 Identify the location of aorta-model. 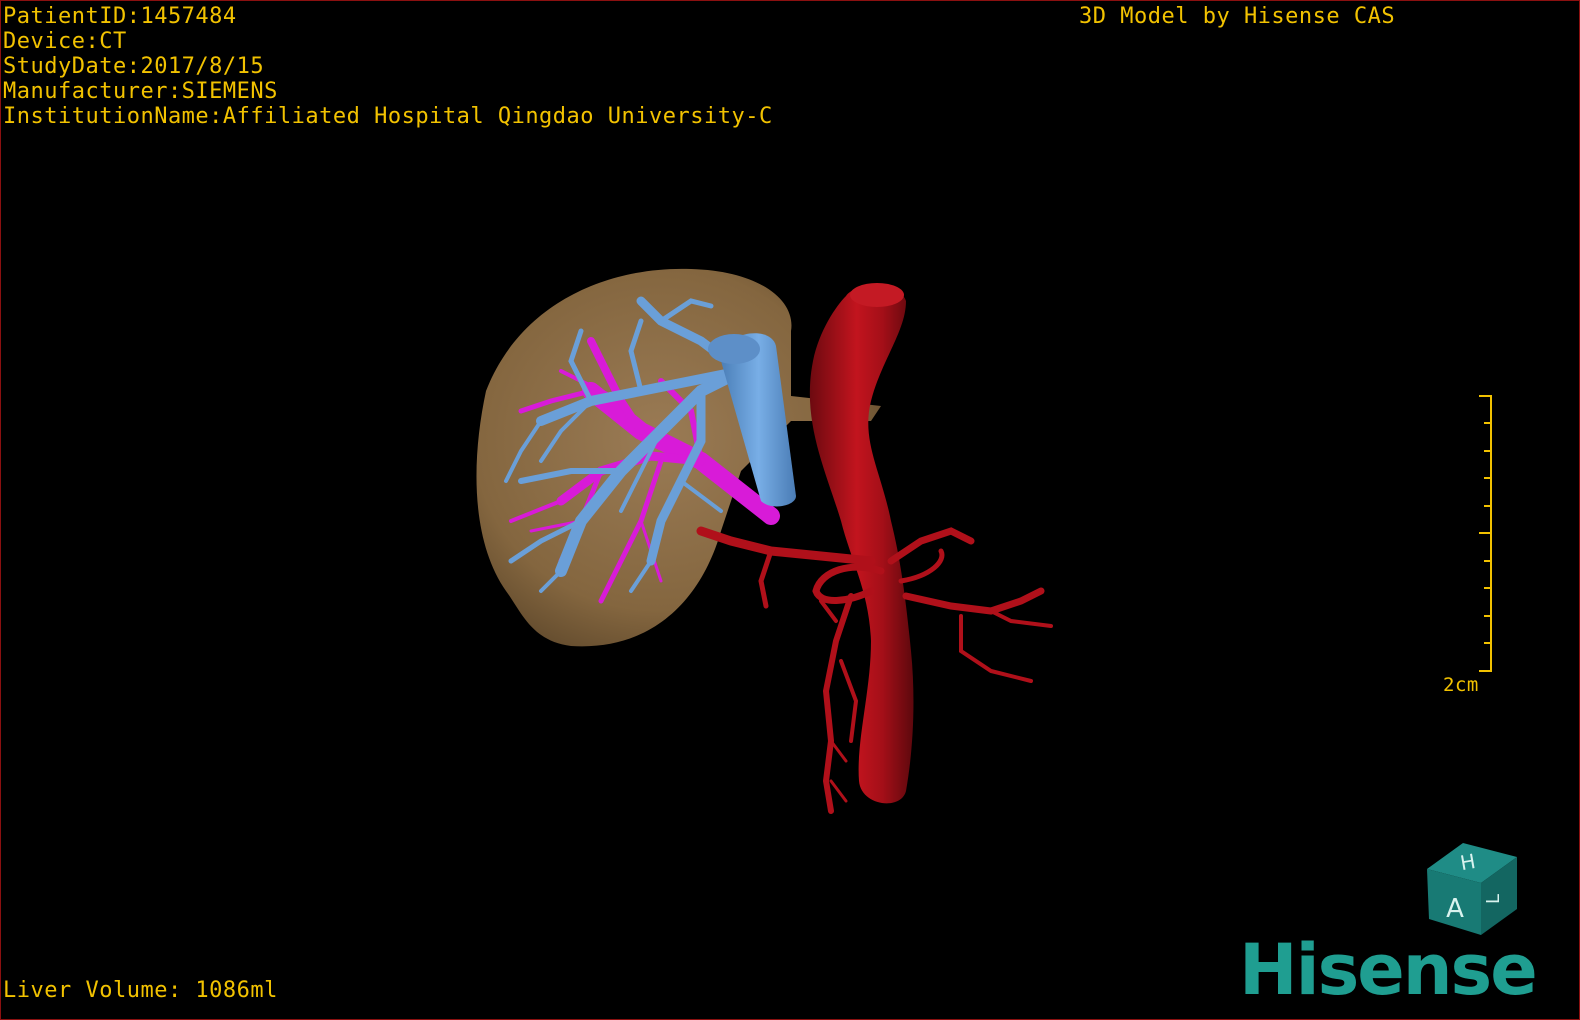
(861, 544).